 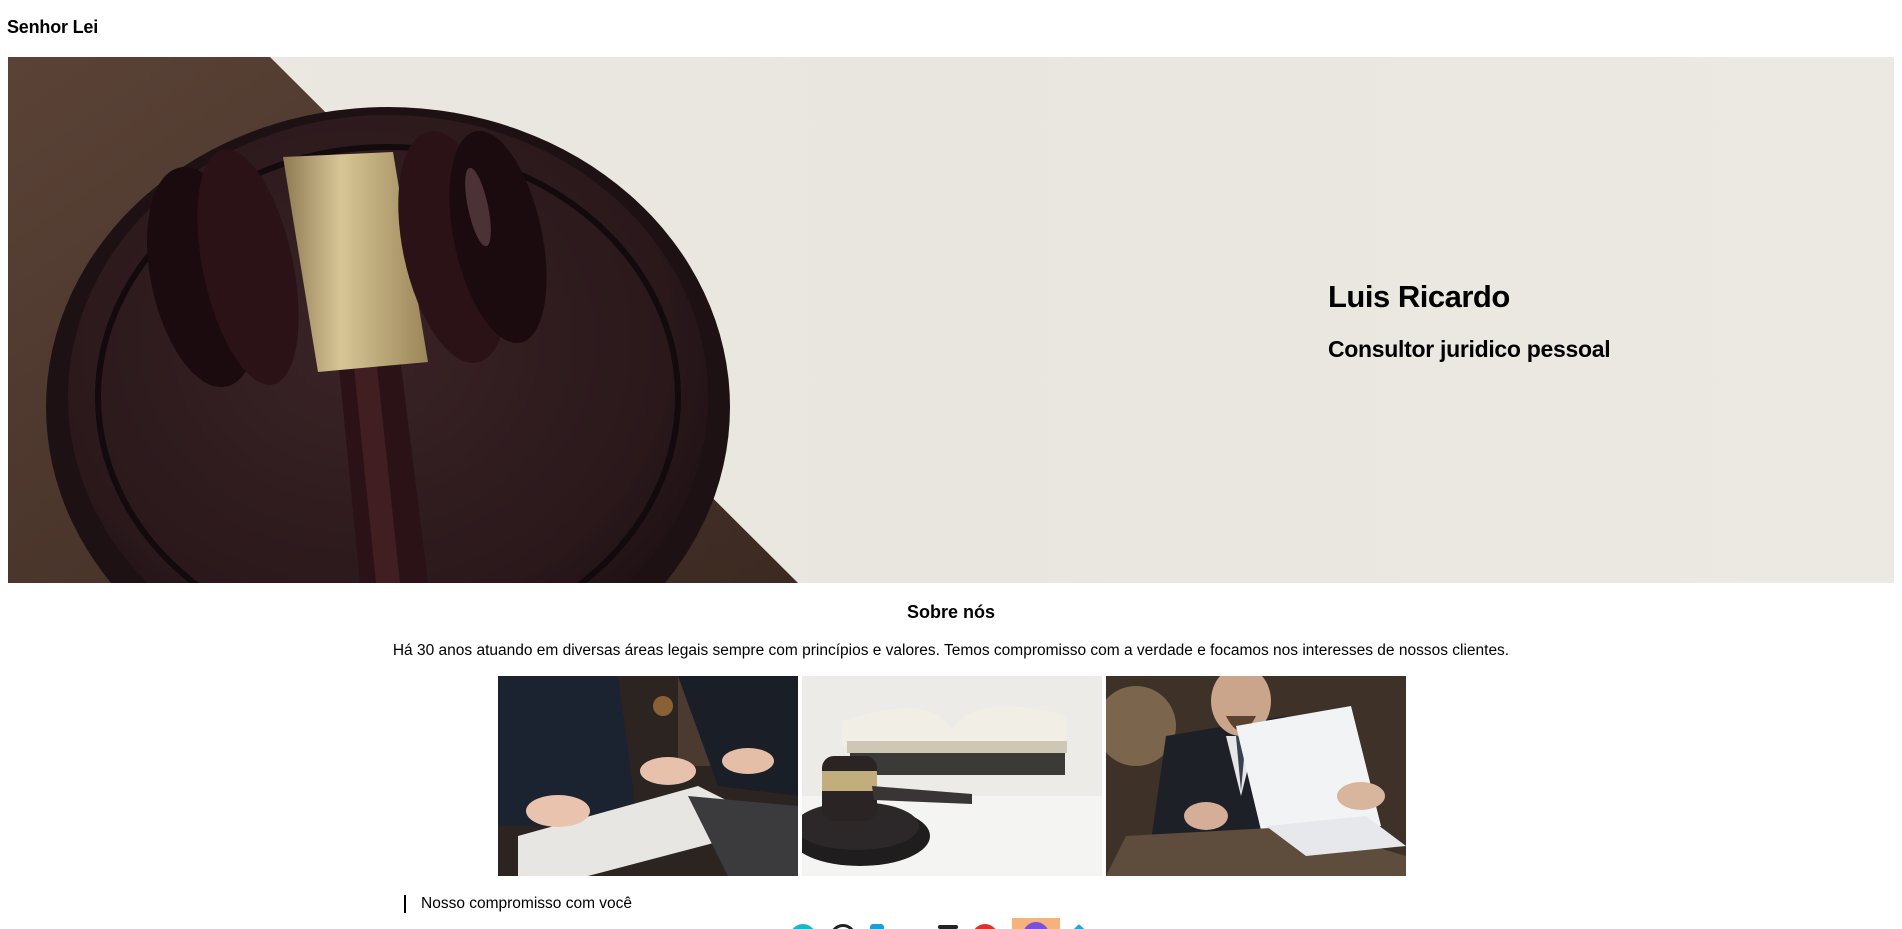 What do you see at coordinates (843, 926) in the screenshot?
I see `github-icon` at bounding box center [843, 926].